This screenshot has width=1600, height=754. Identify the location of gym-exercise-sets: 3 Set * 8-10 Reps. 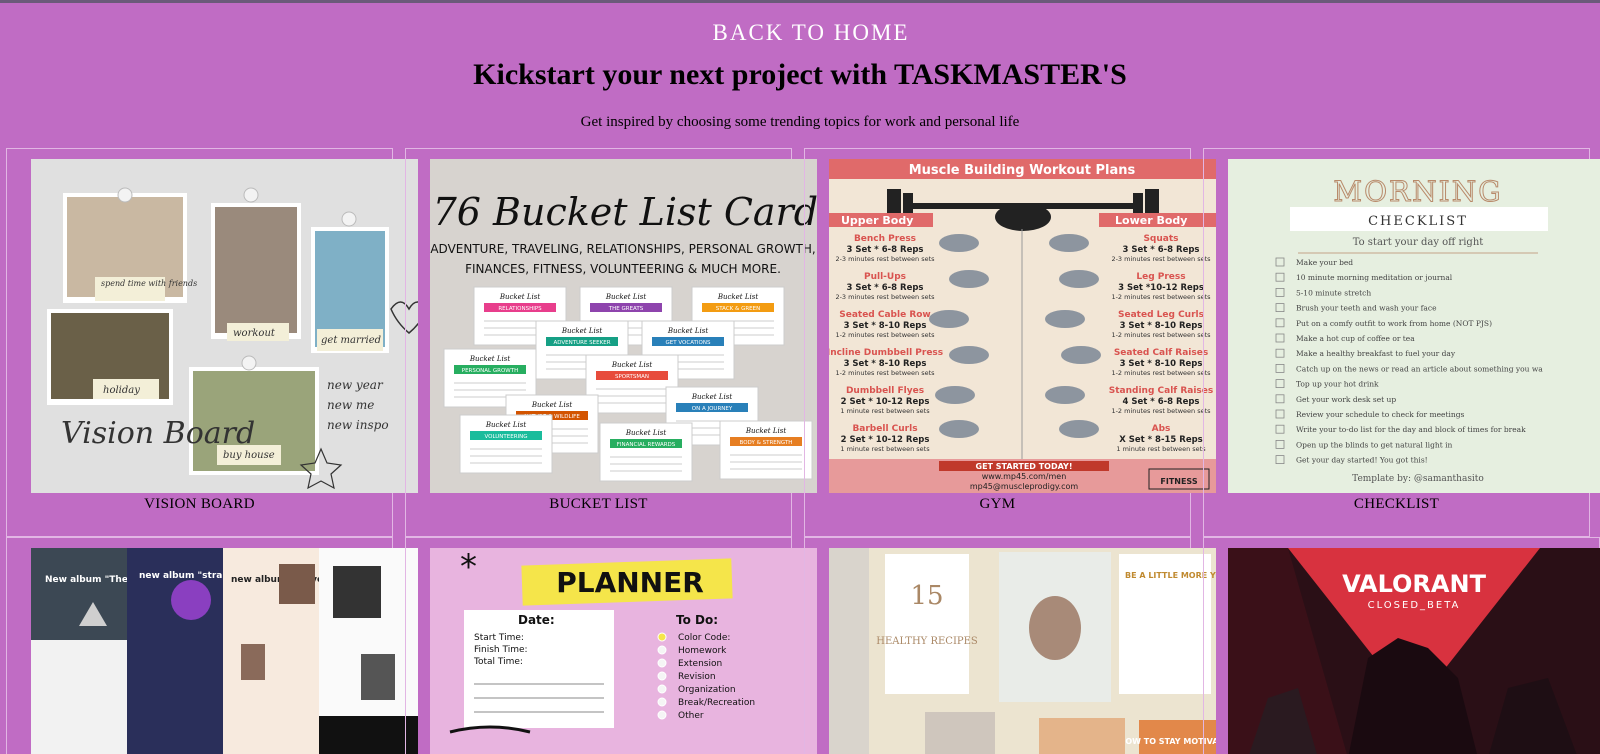
(1161, 364).